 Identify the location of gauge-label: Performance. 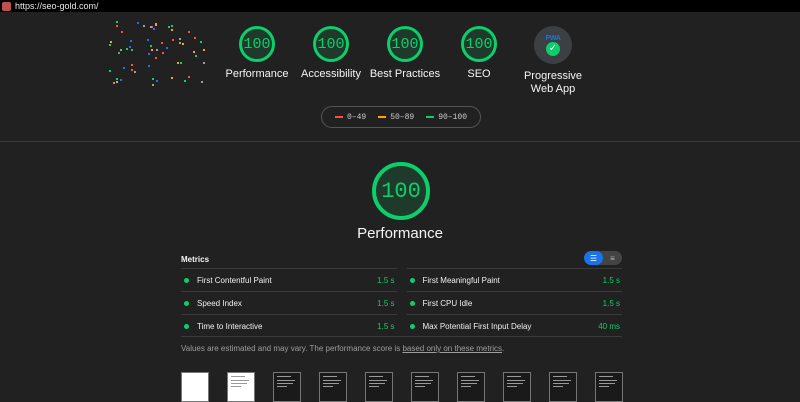
(257, 74).